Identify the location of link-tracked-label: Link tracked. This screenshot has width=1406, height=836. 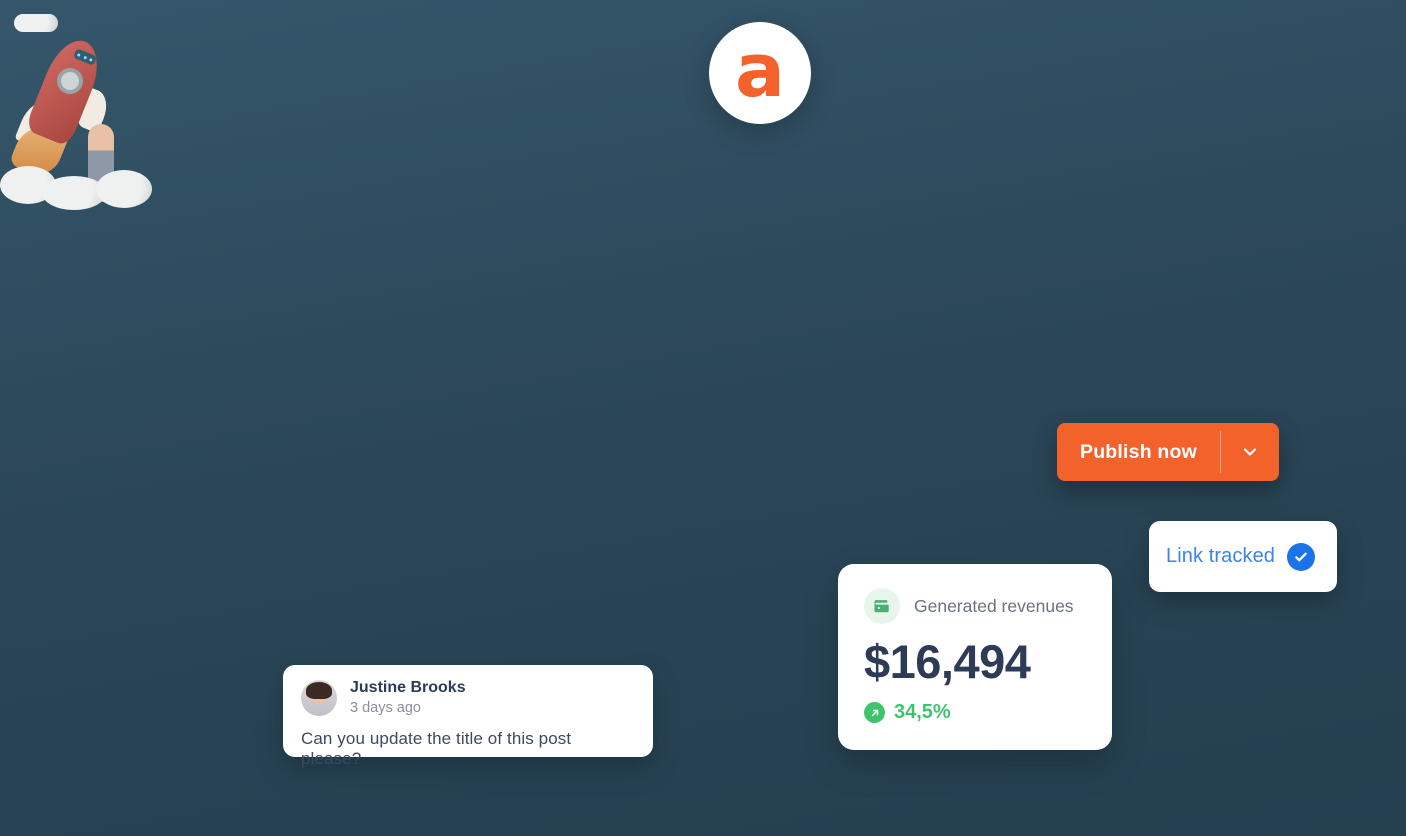
(1221, 556).